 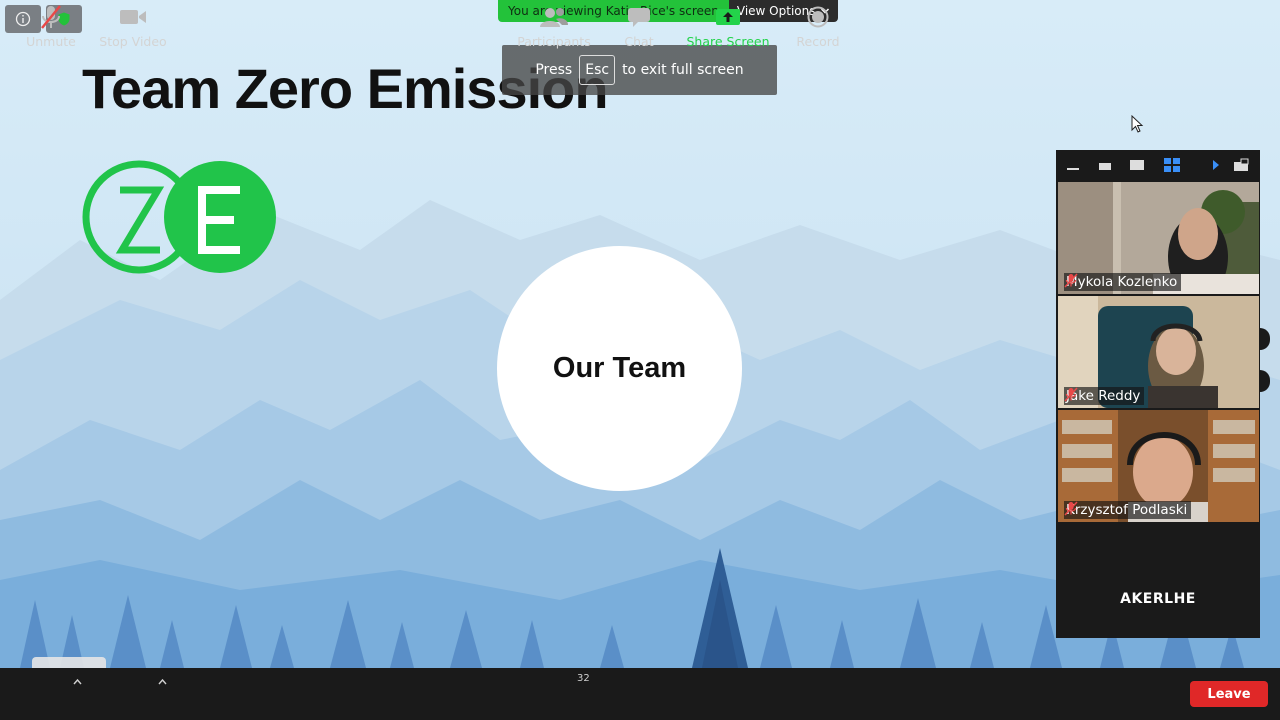 I want to click on mouse-cursor-icon, so click(x=1137, y=124).